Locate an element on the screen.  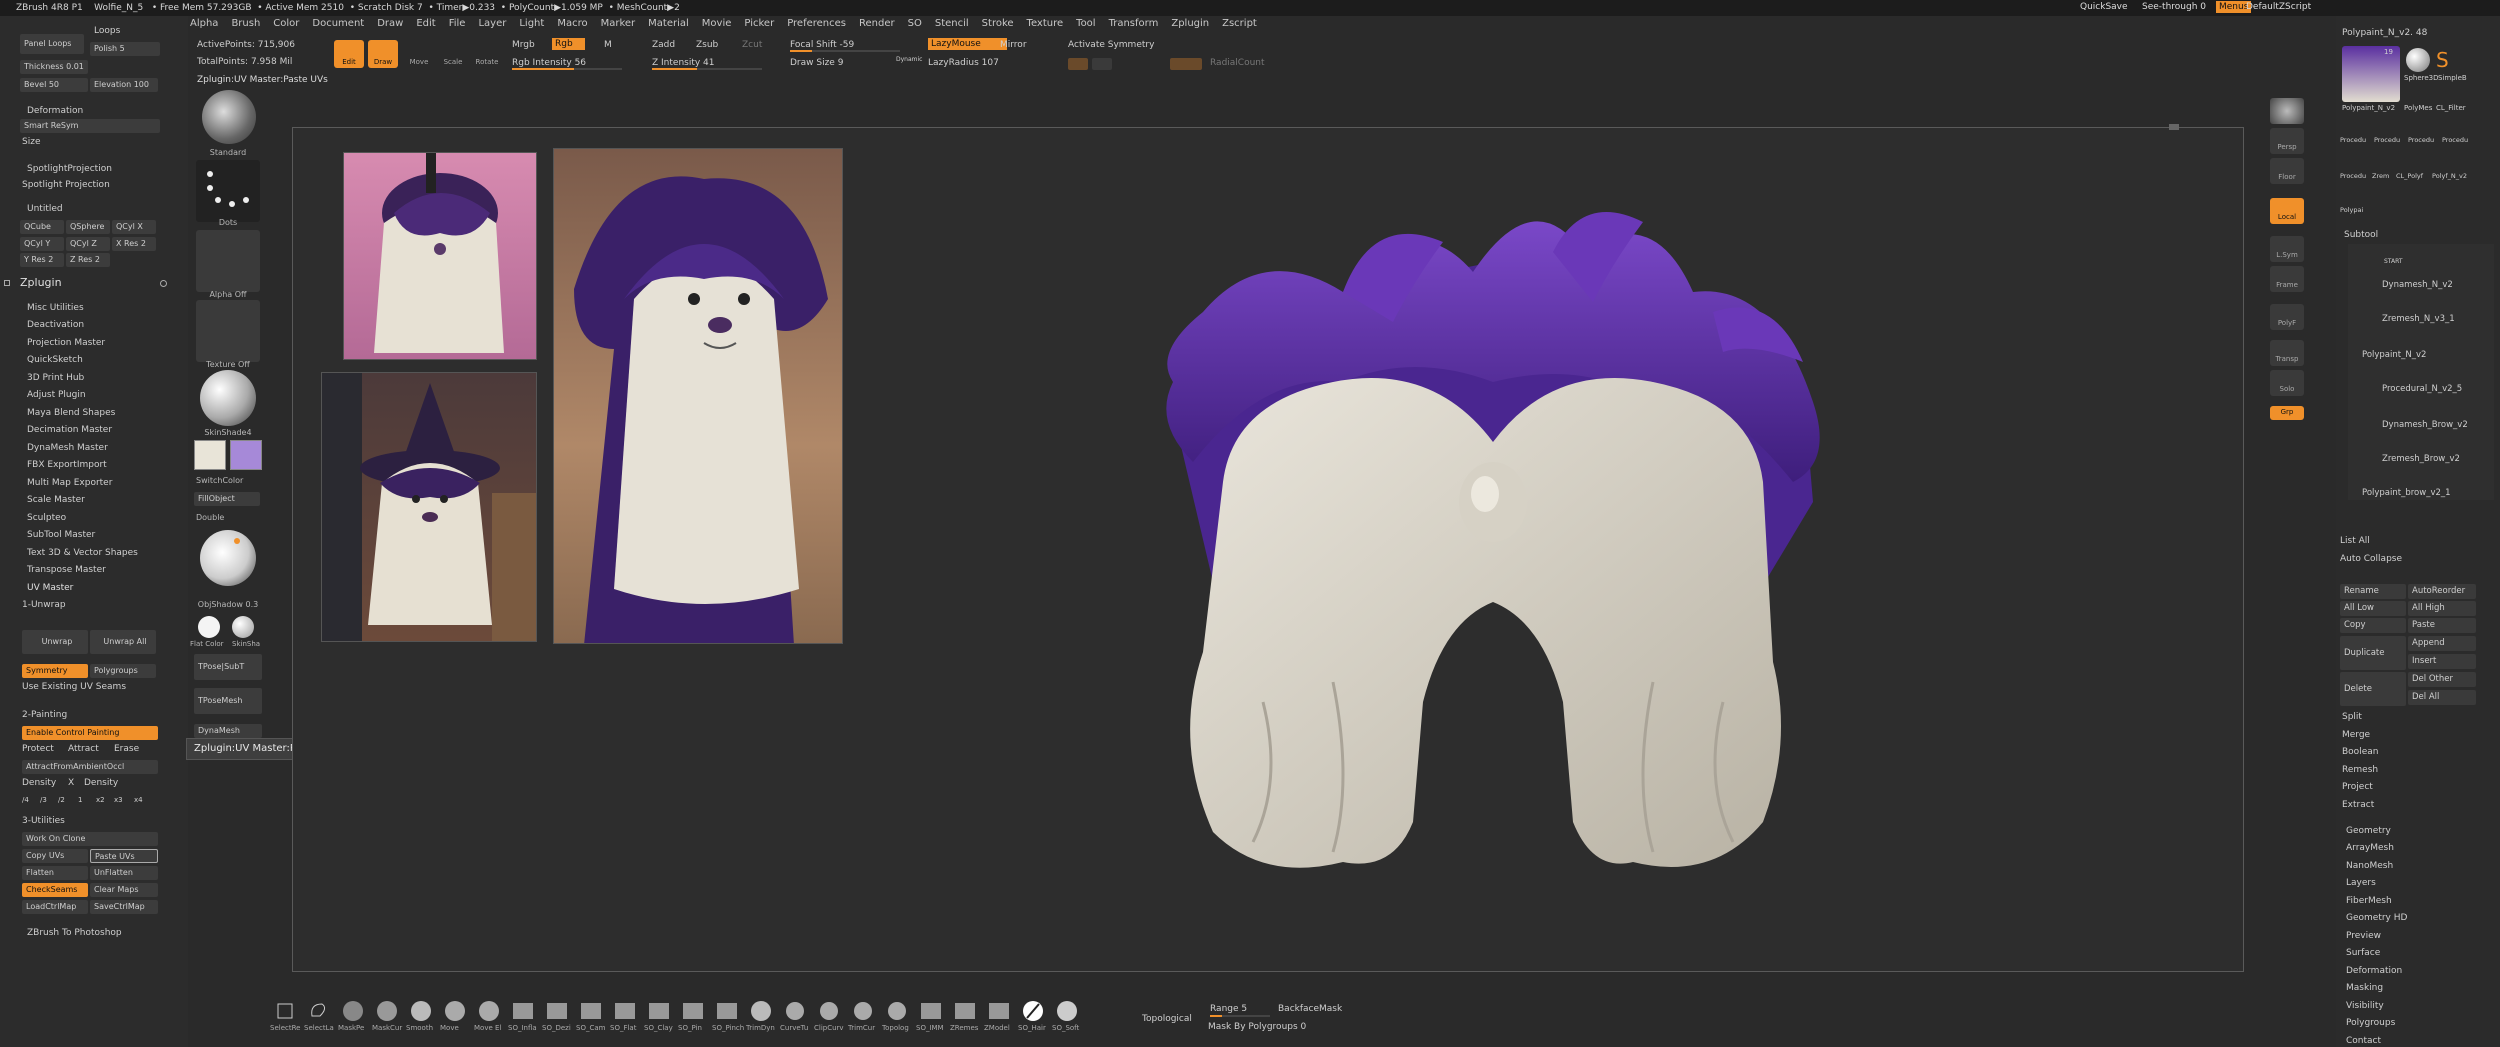
tpose-subt-button: TPose|SubT is located at coordinates (228, 667).